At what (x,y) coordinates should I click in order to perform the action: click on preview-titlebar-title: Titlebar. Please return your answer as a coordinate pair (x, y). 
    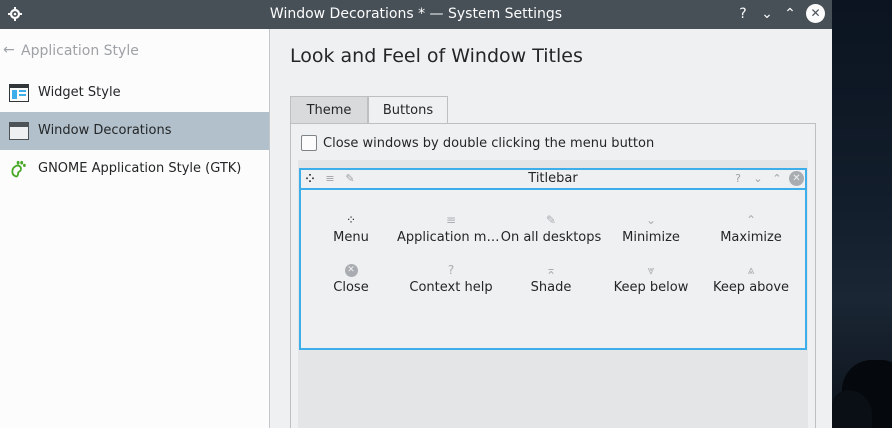
    Looking at the image, I should click on (553, 178).